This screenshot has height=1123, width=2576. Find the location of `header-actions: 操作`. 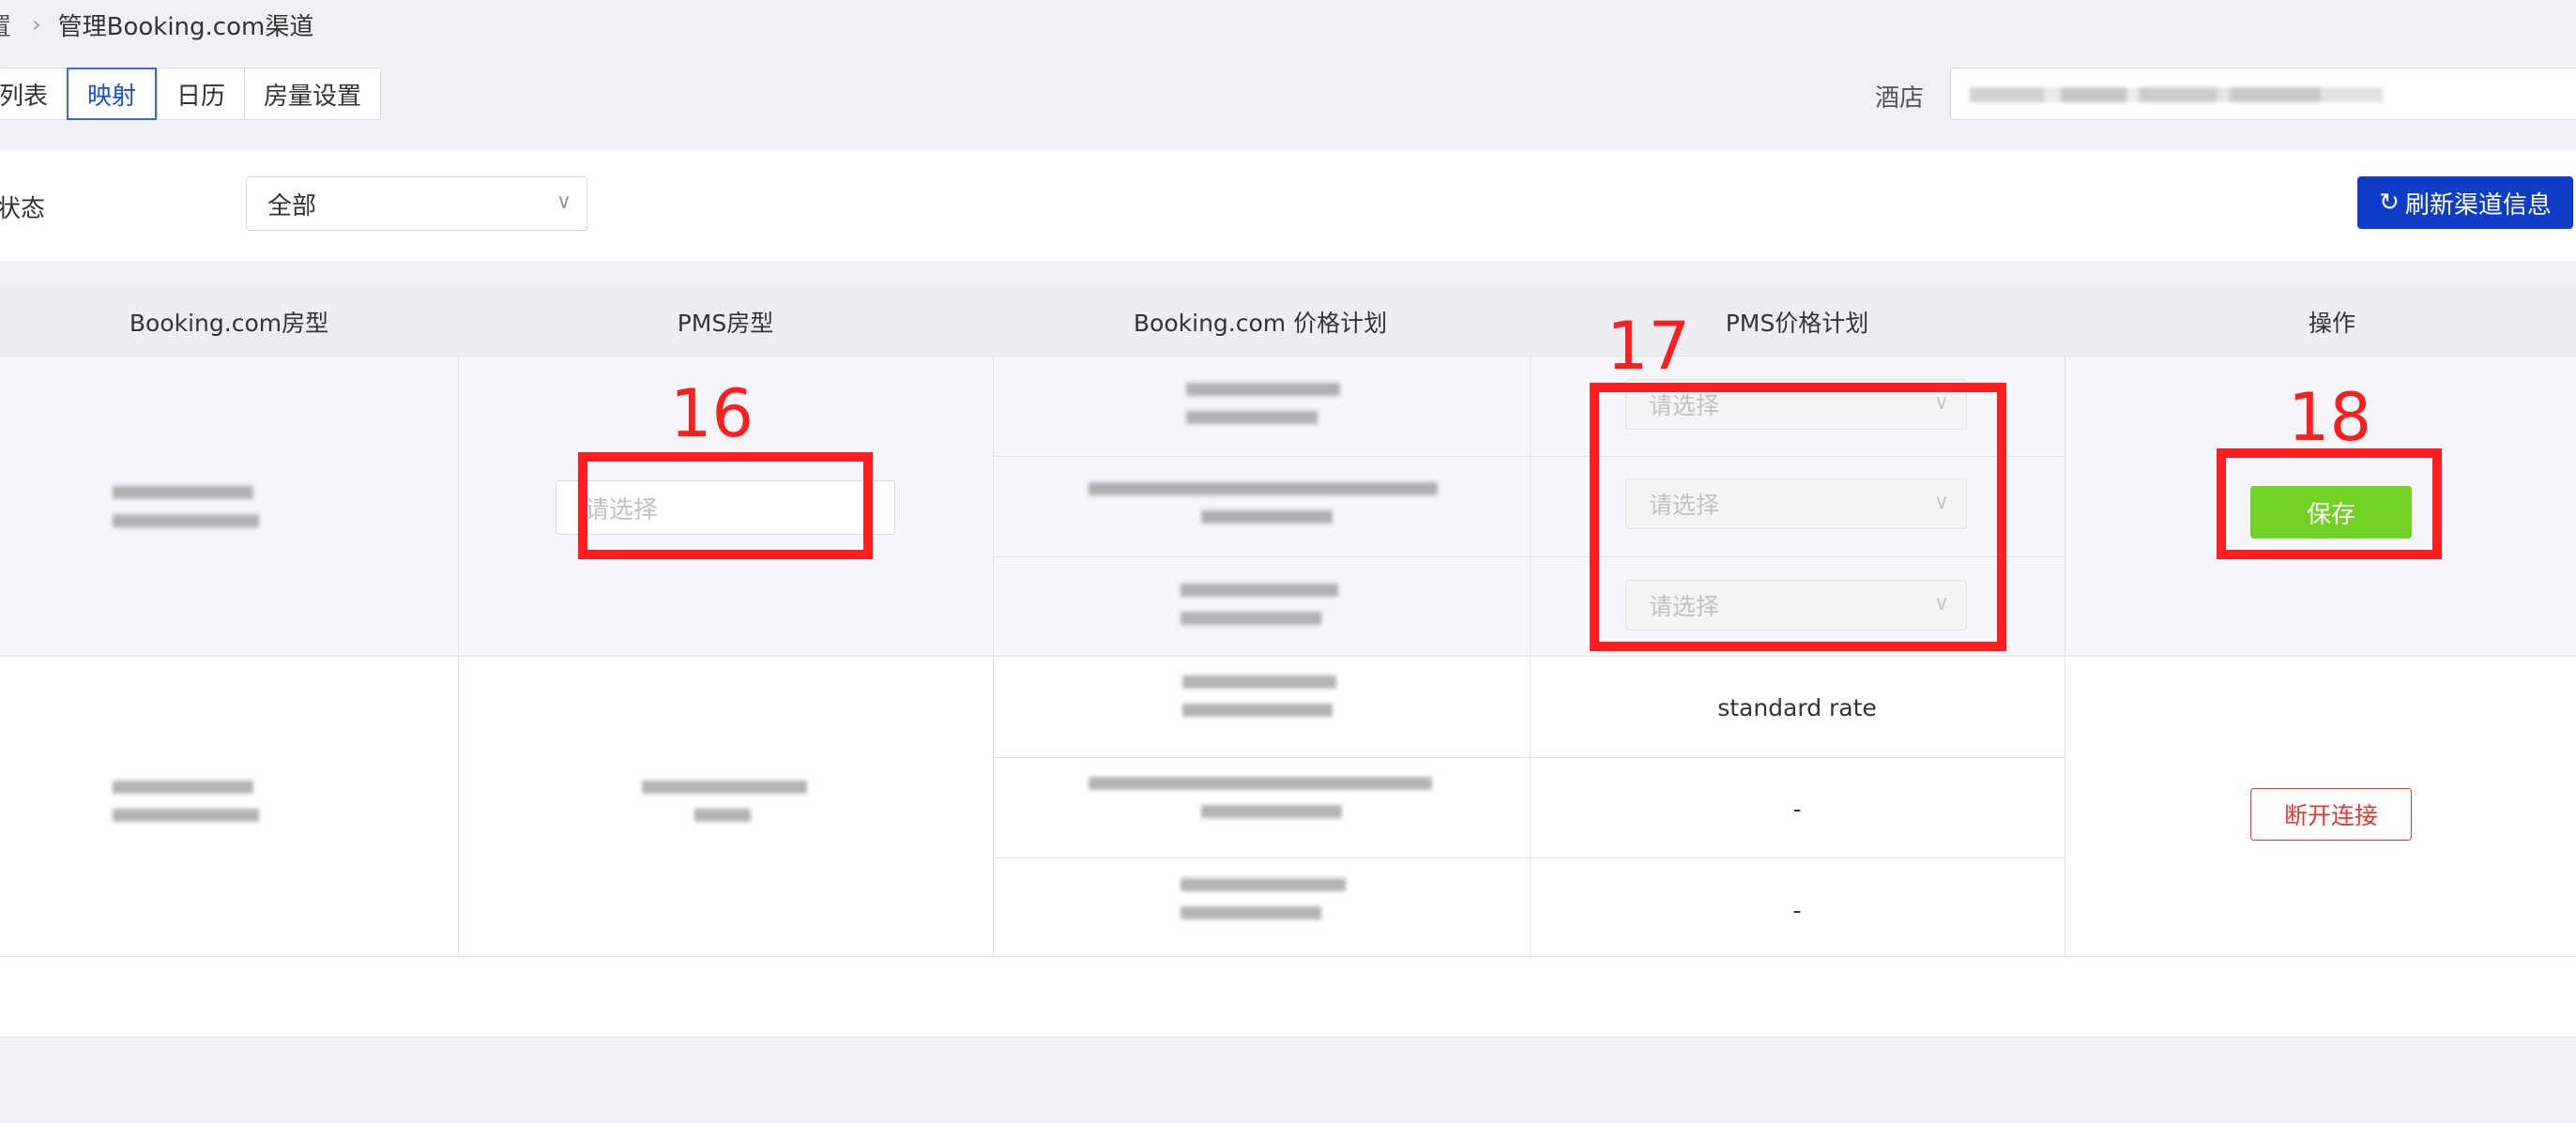

header-actions: 操作 is located at coordinates (2331, 323).